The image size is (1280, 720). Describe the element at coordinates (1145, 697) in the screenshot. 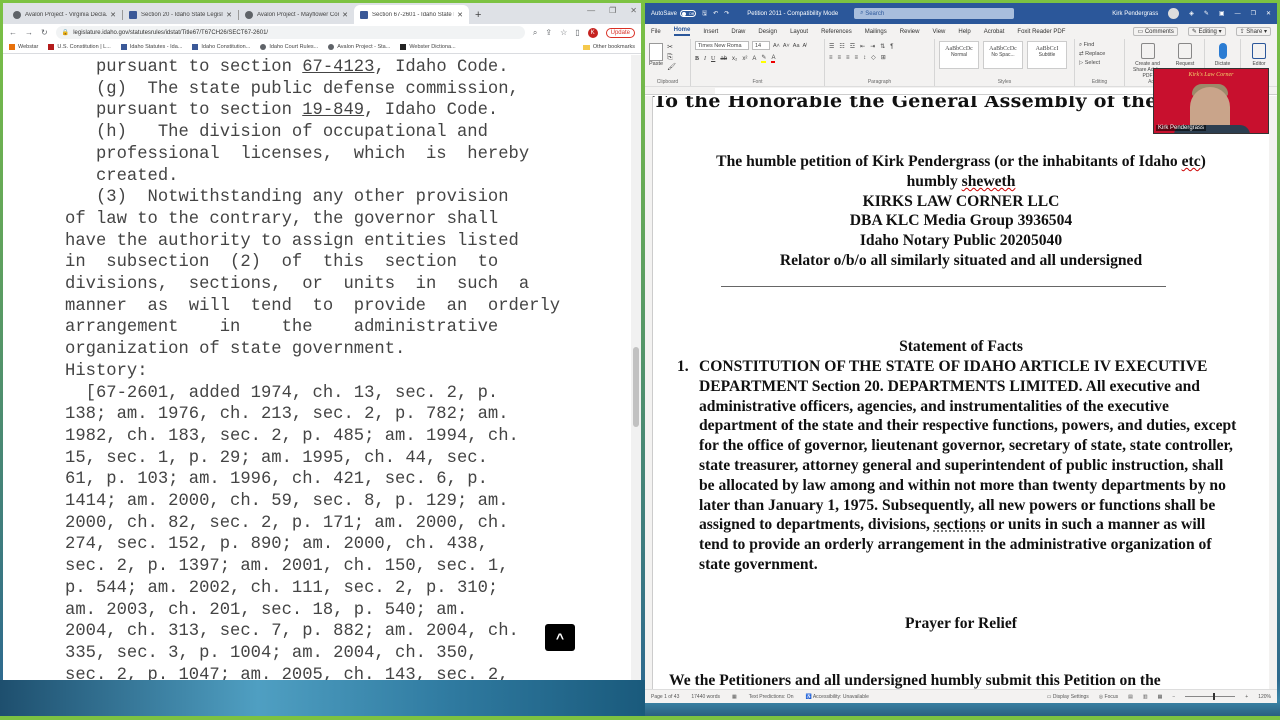

I see `print-layout-icon: ▥` at that location.